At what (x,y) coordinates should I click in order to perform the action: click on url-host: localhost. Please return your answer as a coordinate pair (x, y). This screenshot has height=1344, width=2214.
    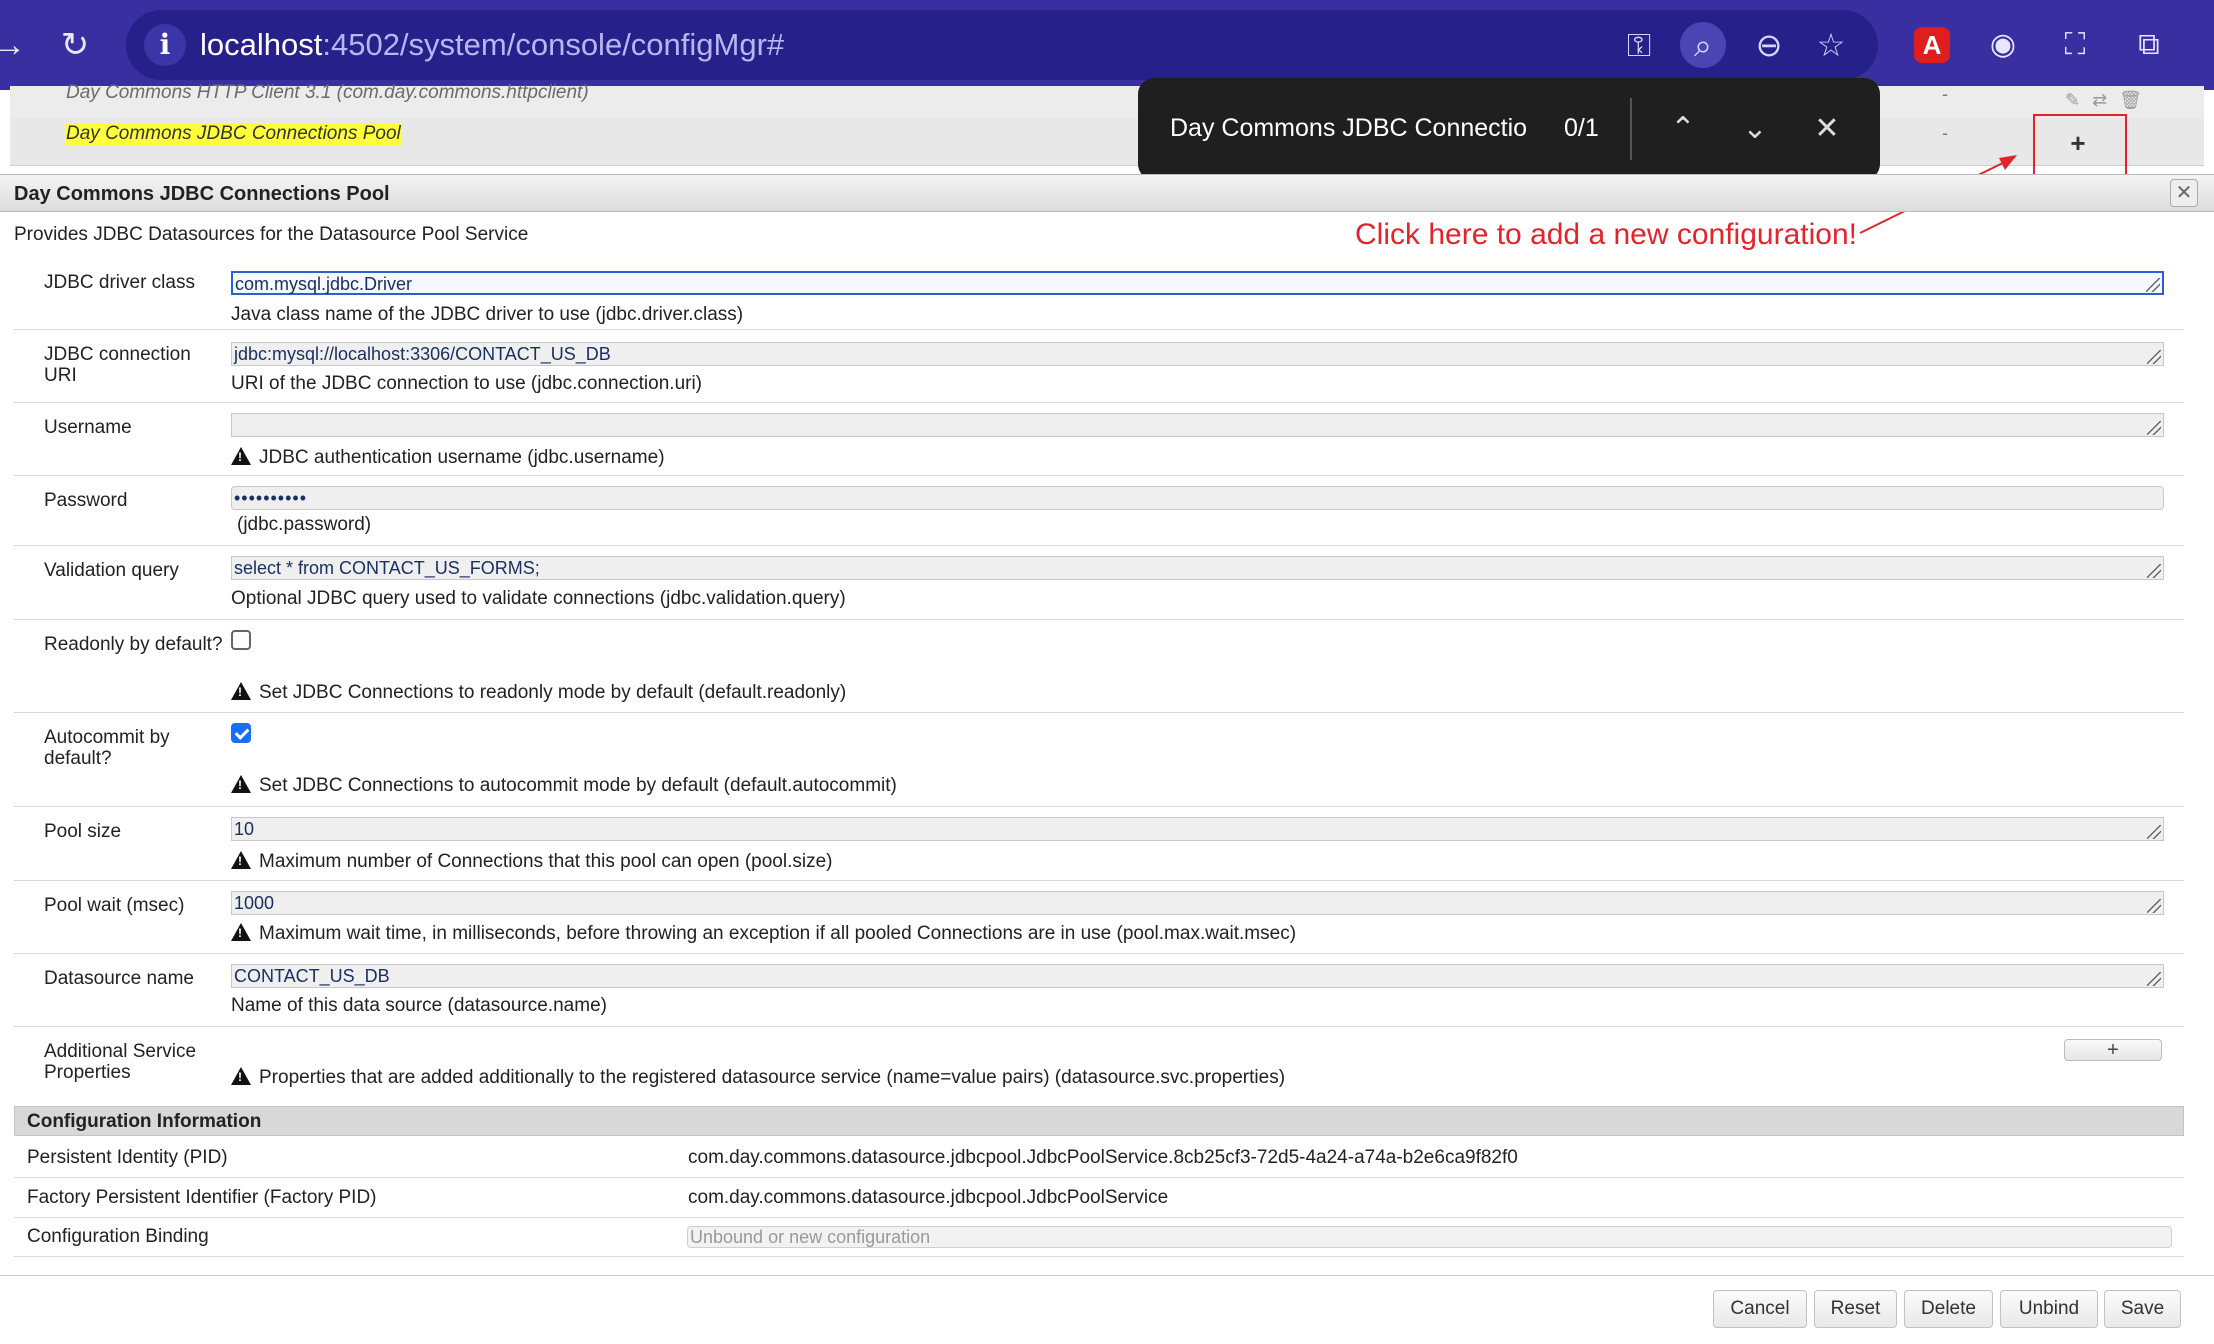
    Looking at the image, I should click on (261, 44).